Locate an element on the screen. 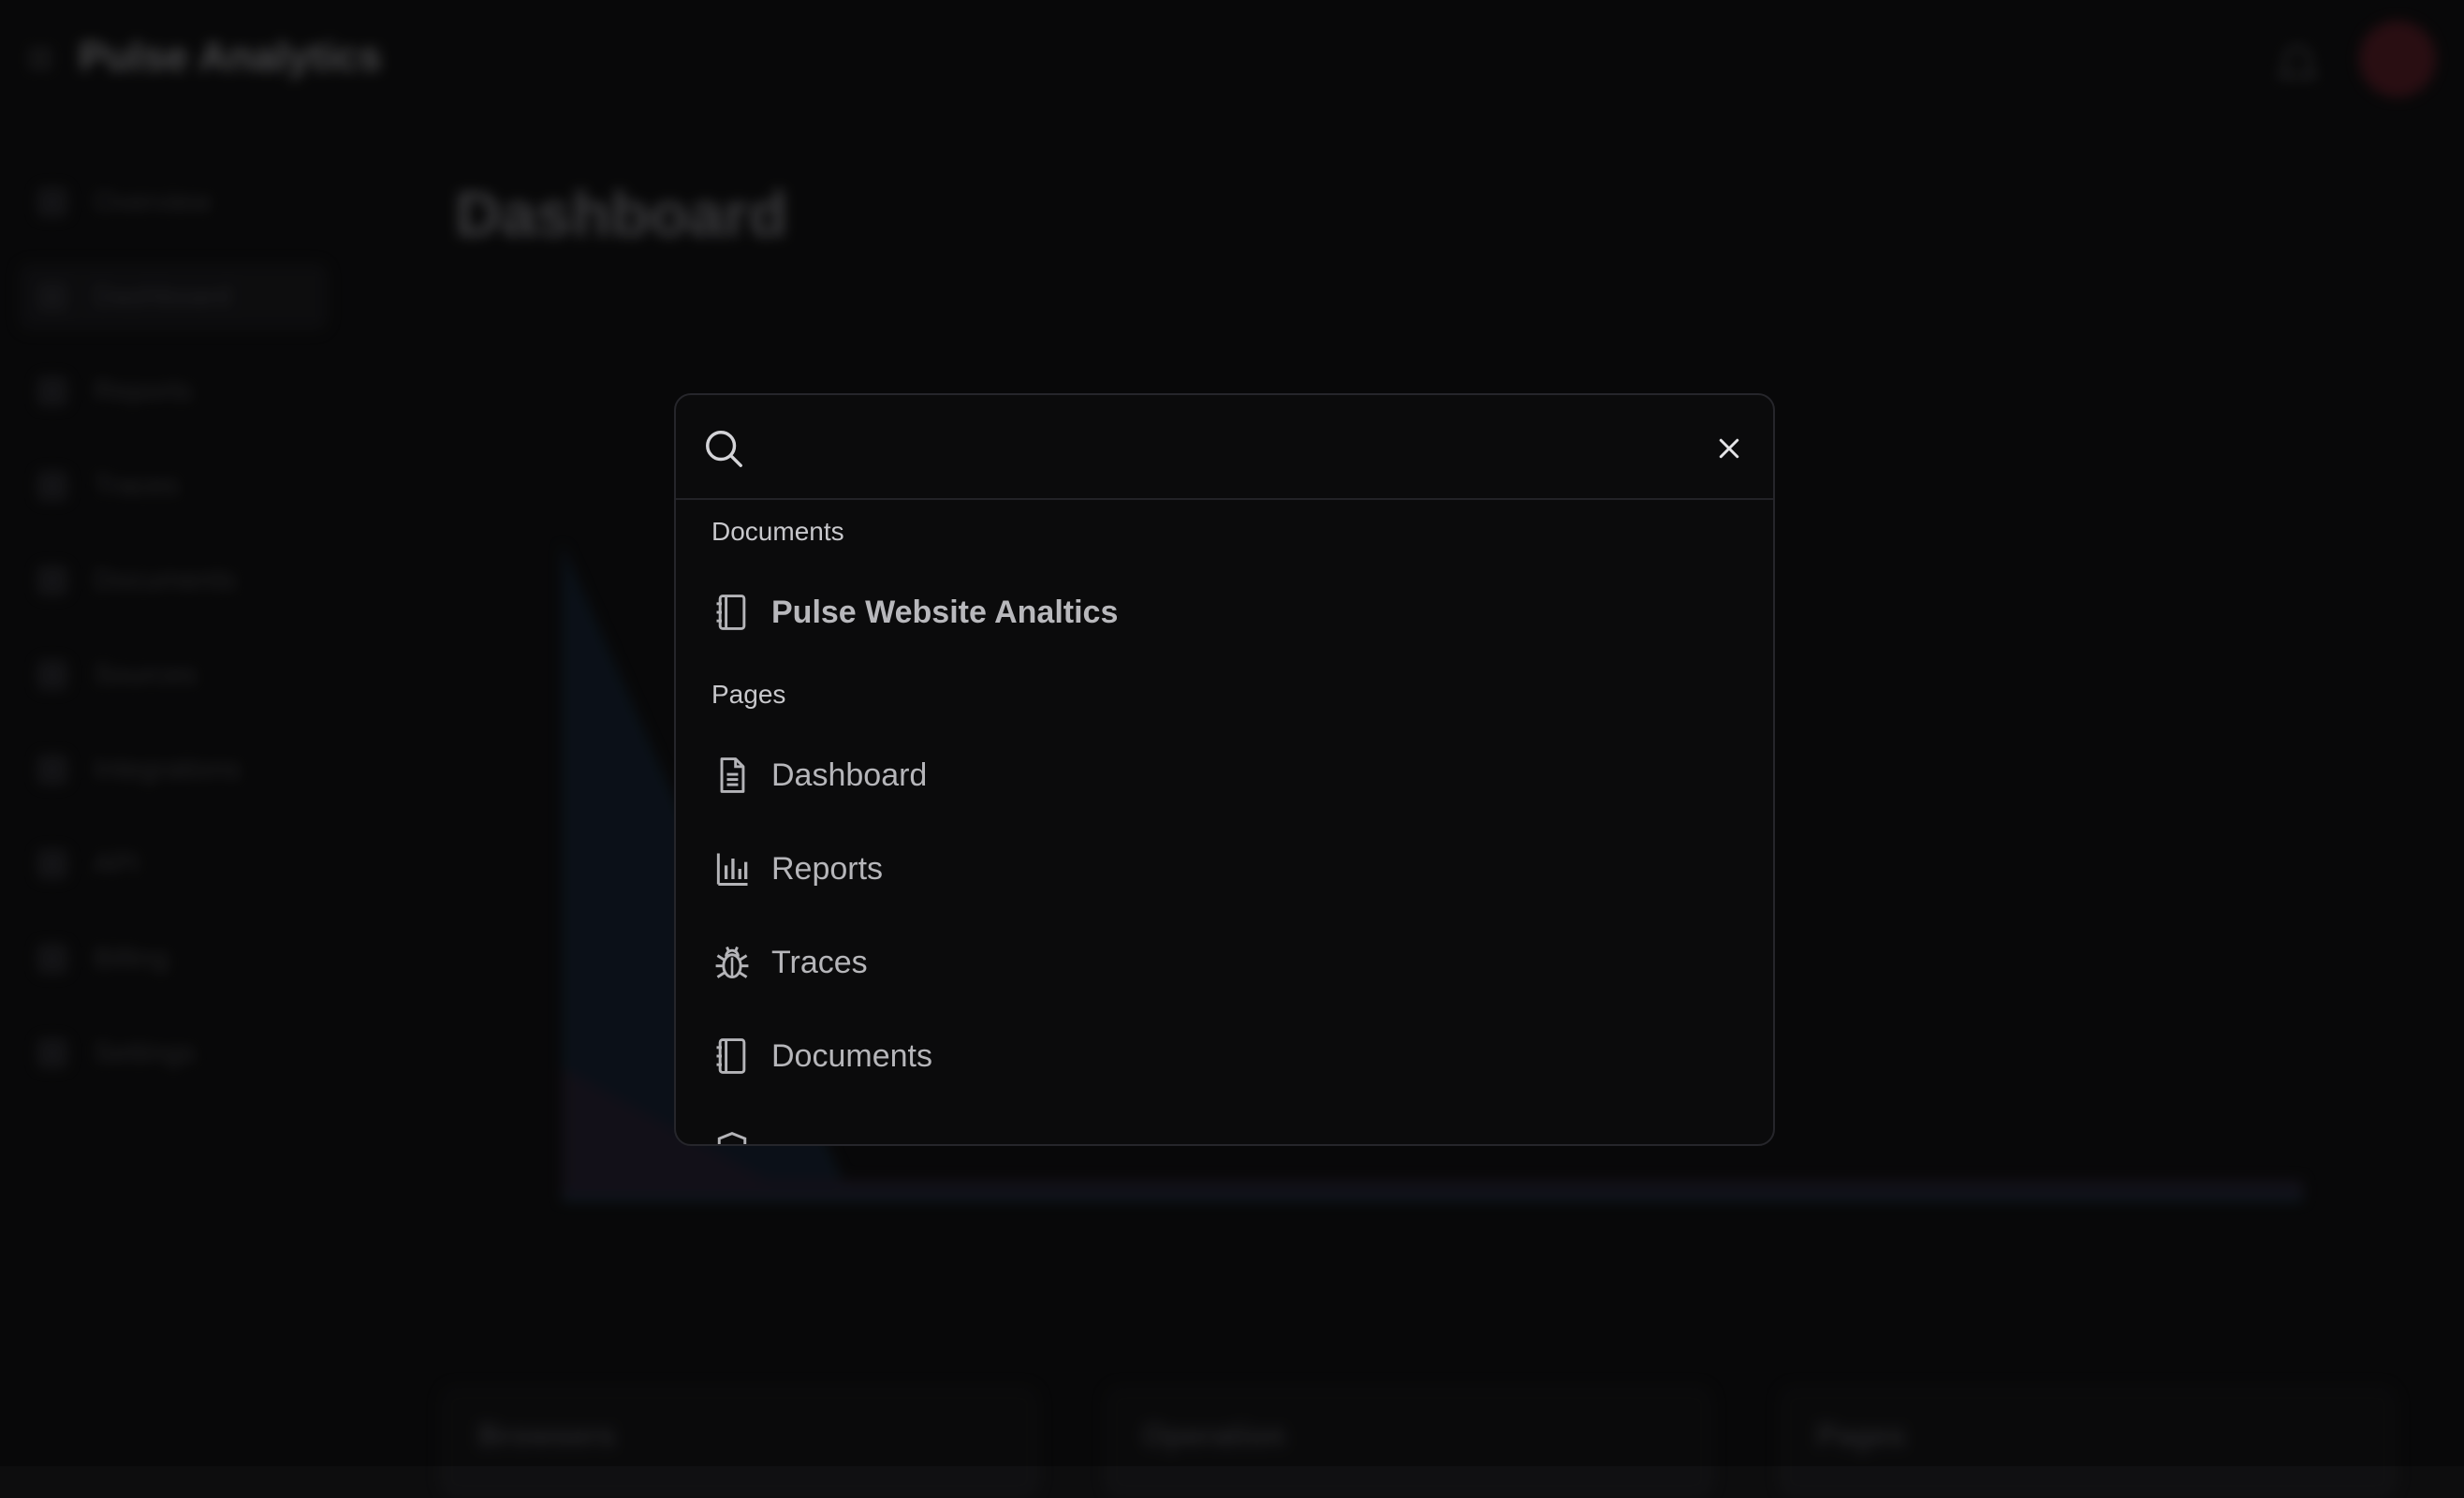 Image resolution: width=2464 pixels, height=1498 pixels. result-item-documents: Documents is located at coordinates (1226, 1056).